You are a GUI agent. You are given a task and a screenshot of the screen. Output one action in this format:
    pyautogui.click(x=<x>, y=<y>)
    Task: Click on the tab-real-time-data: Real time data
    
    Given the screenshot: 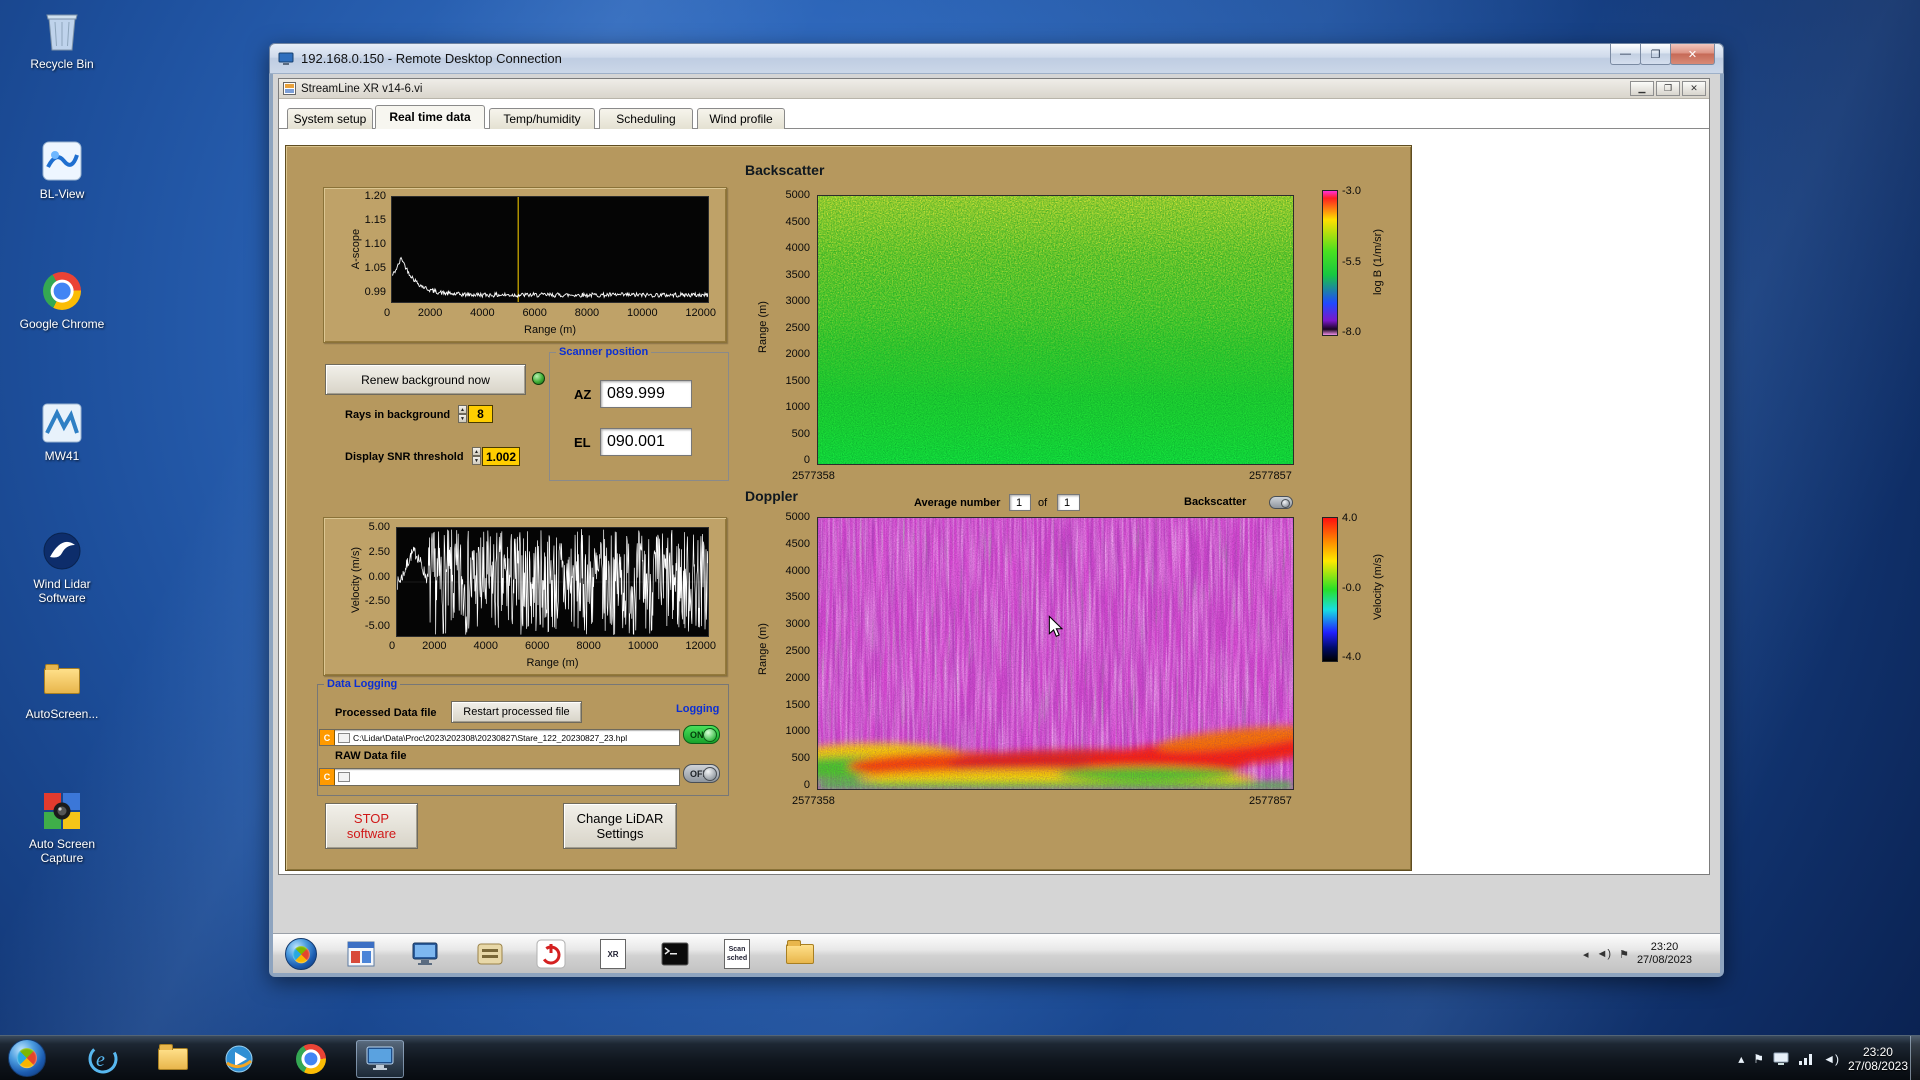 What is the action you would take?
    pyautogui.click(x=430, y=117)
    